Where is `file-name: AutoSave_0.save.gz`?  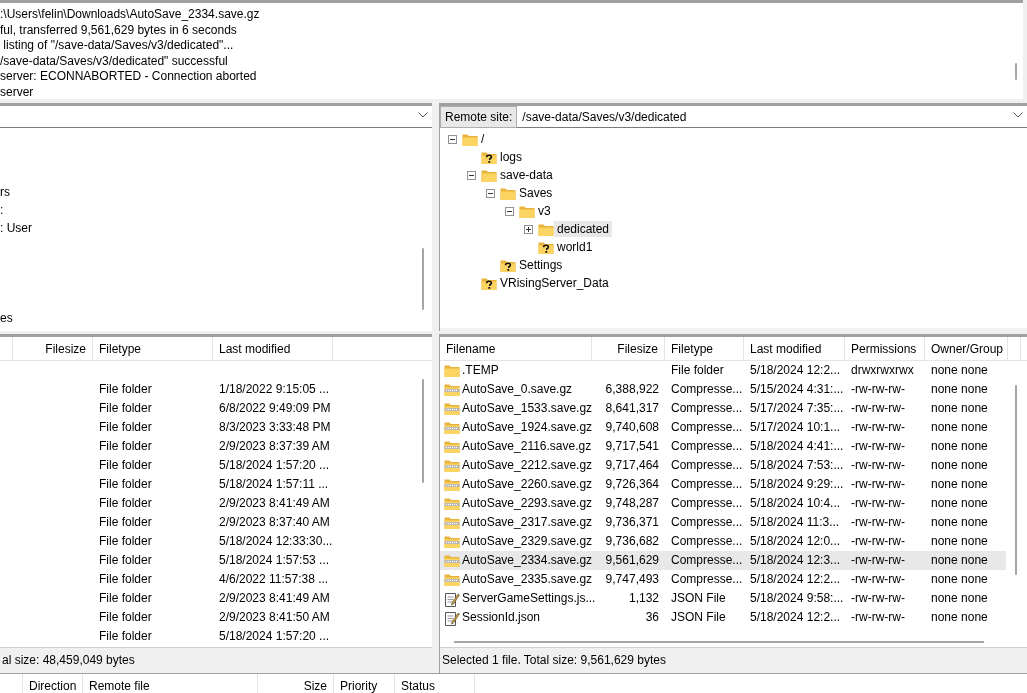
file-name: AutoSave_0.save.gz is located at coordinates (517, 389).